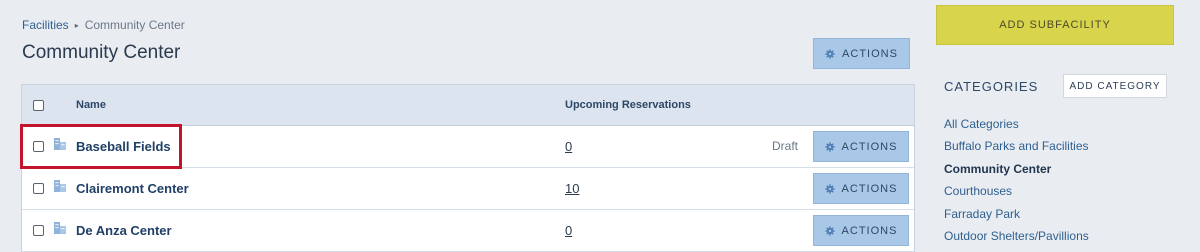  Describe the element at coordinates (468, 189) in the screenshot. I see `table-row: Clairemont Center 10 ACTIONS` at that location.